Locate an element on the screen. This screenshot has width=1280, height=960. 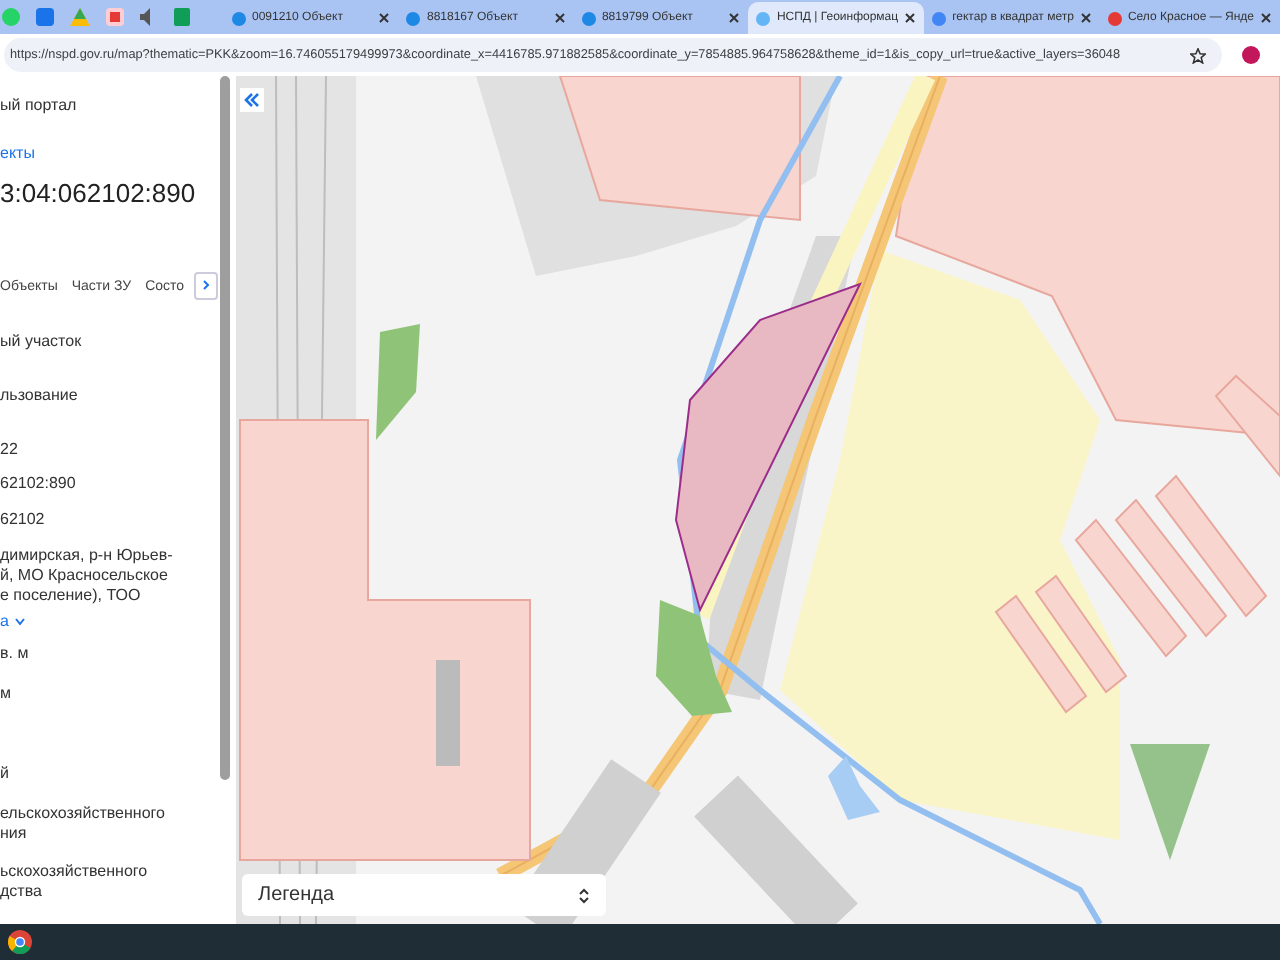
field-value: 62102 is located at coordinates (23, 519).